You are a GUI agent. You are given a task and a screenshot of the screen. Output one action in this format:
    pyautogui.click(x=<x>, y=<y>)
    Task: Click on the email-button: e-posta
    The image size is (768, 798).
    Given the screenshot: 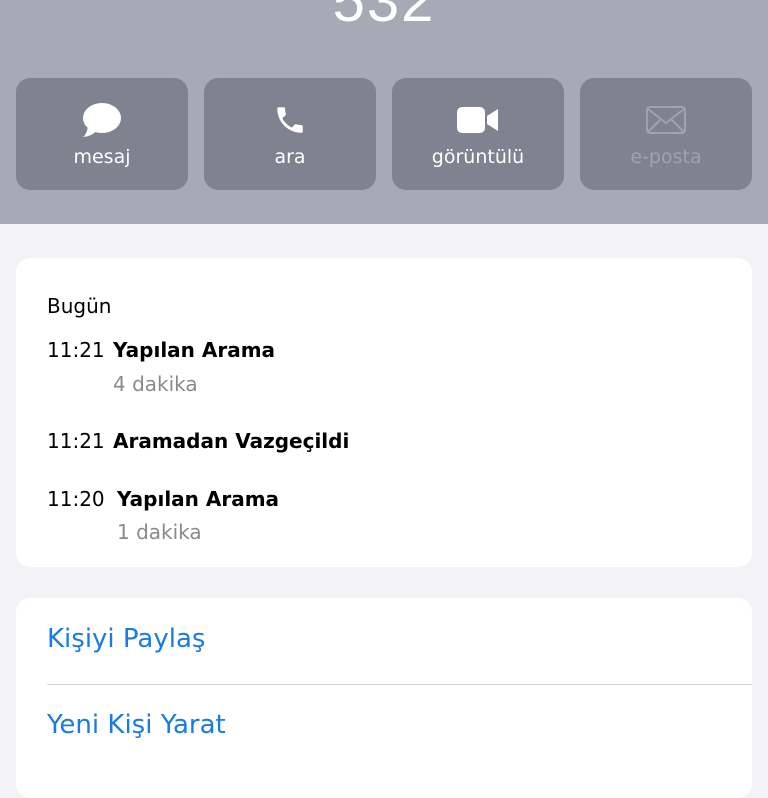 What is the action you would take?
    pyautogui.click(x=666, y=134)
    